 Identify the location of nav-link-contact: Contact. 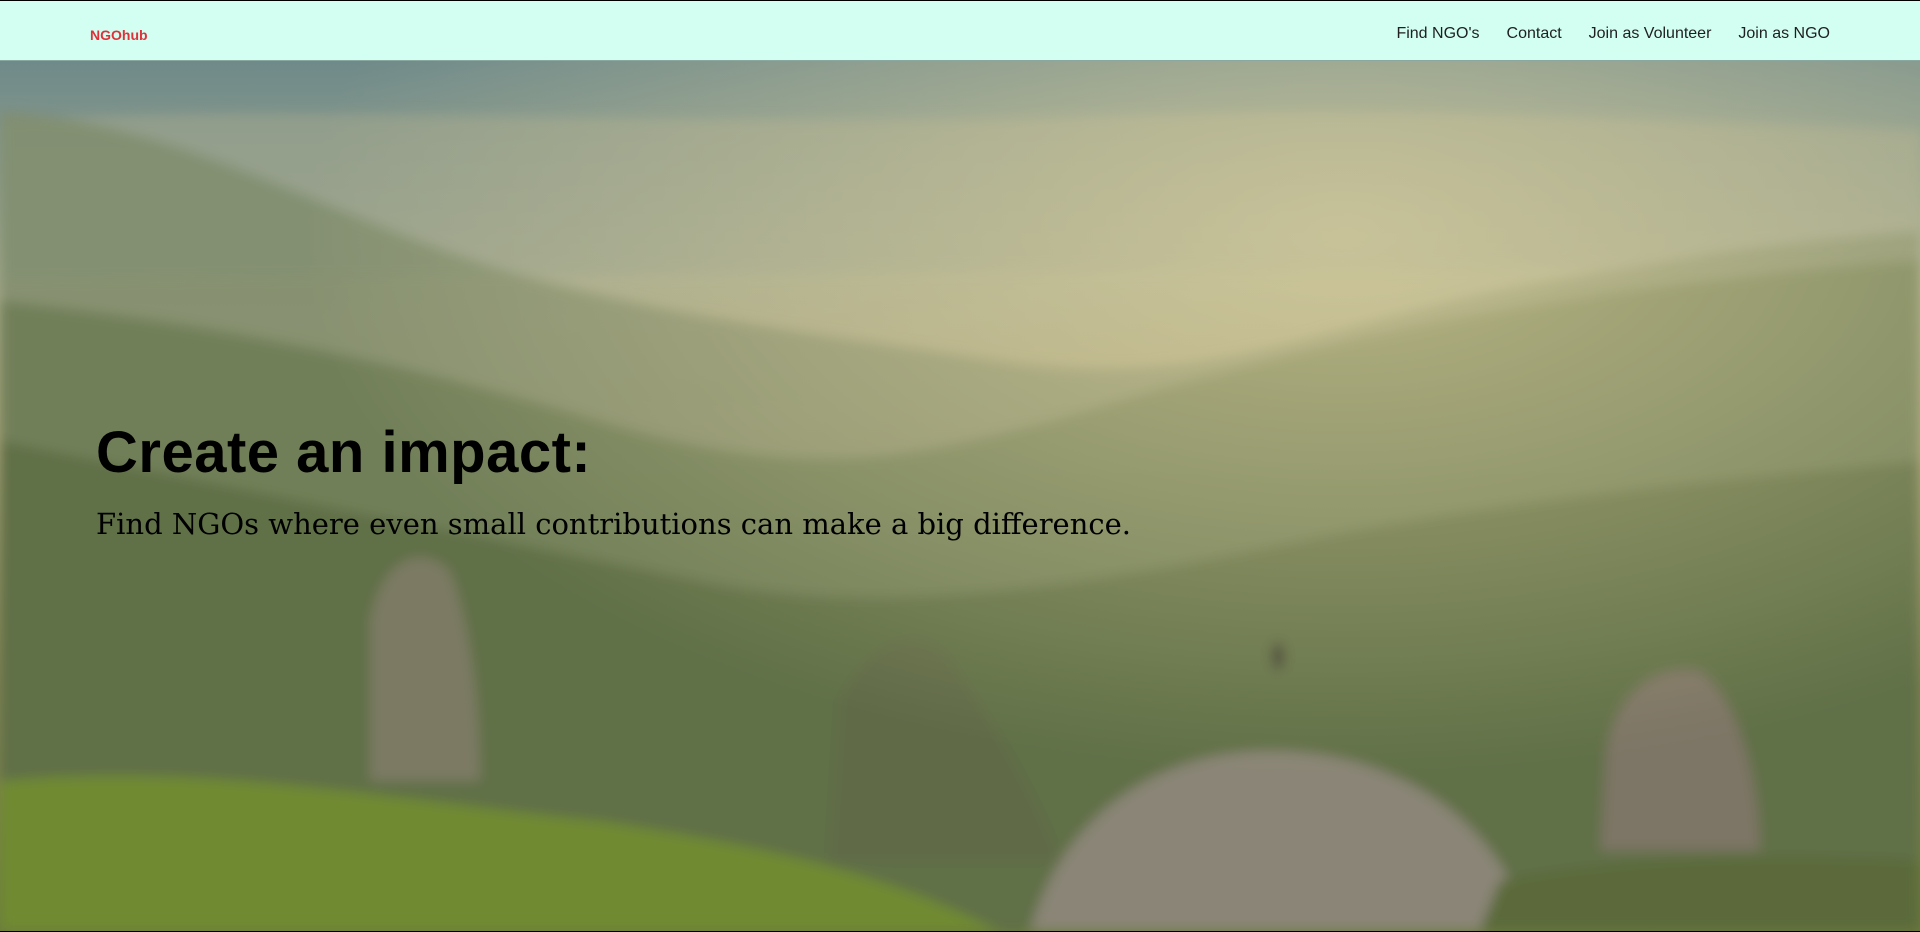
(1534, 34).